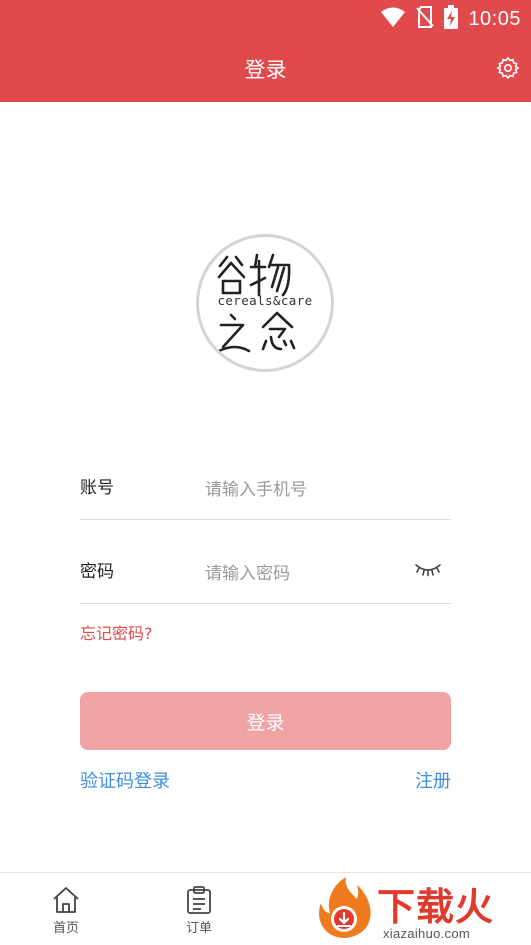  I want to click on wifi-icon, so click(393, 19).